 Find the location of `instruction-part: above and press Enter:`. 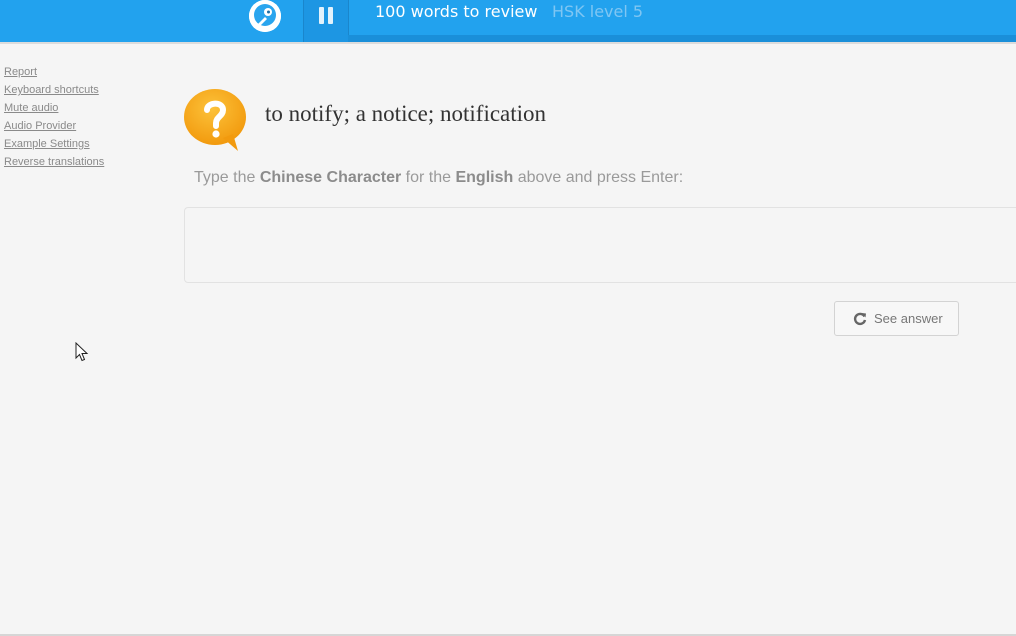

instruction-part: above and press Enter: is located at coordinates (598, 177).